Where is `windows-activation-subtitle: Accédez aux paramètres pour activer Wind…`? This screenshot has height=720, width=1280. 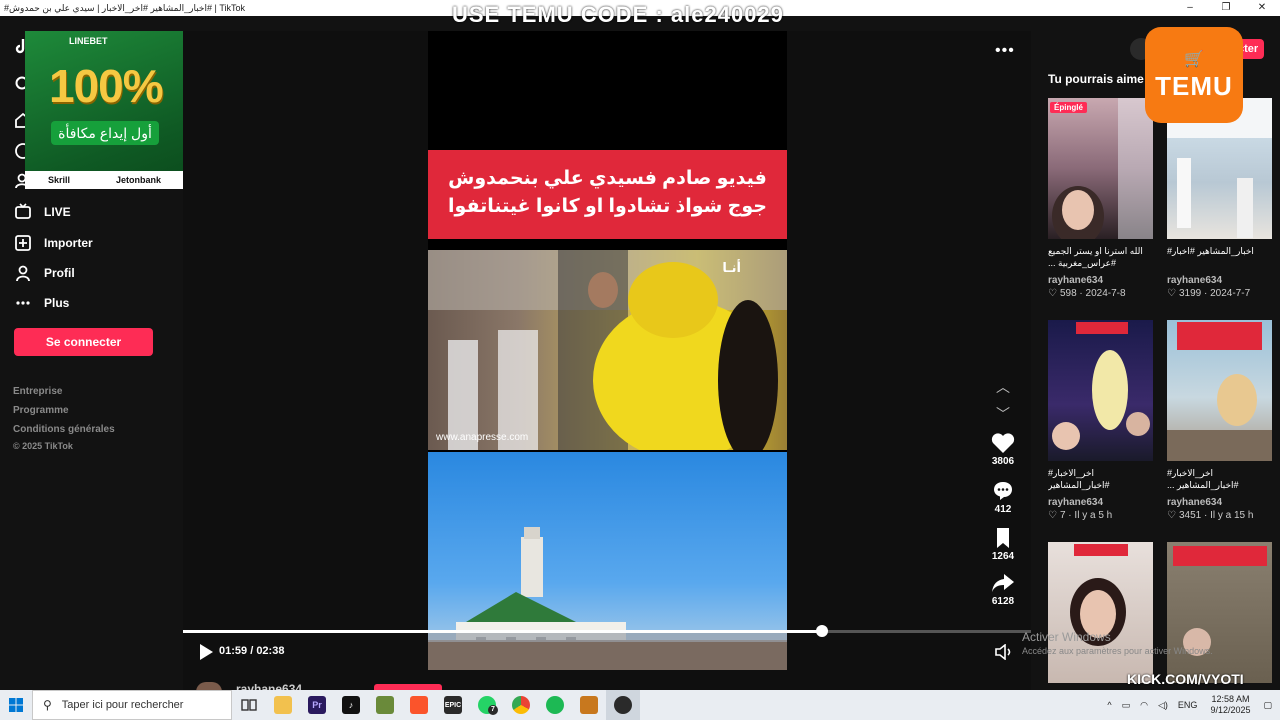
windows-activation-subtitle: Accédez aux paramètres pour activer Wind… is located at coordinates (1117, 651).